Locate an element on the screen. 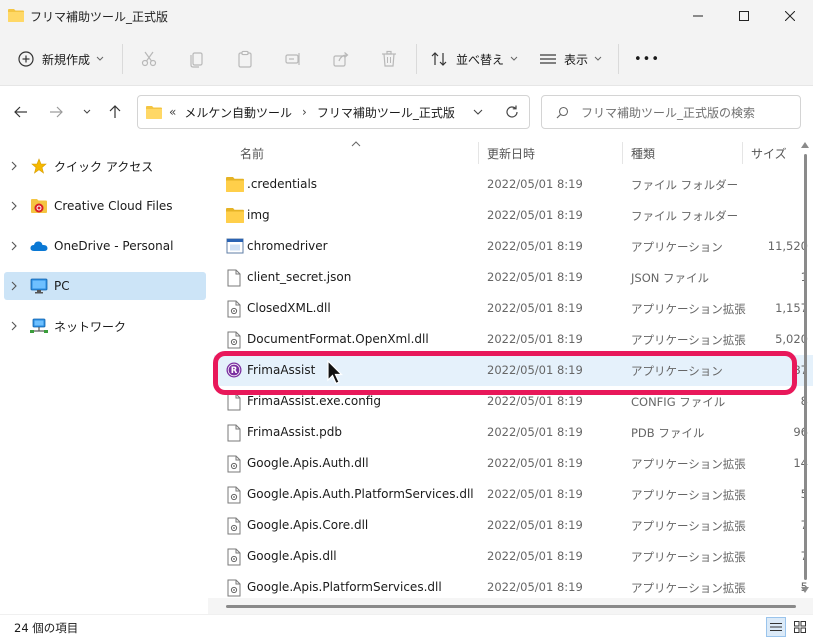 The height and width of the screenshot is (638, 813). close-button is located at coordinates (790, 16).